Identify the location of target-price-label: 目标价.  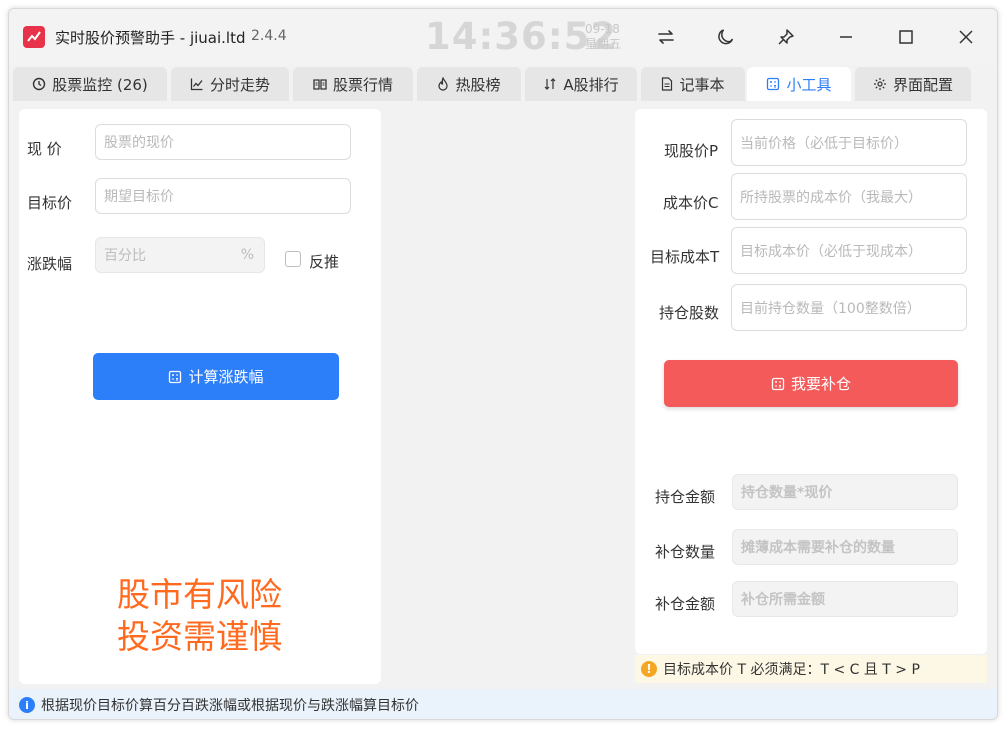
(50, 203).